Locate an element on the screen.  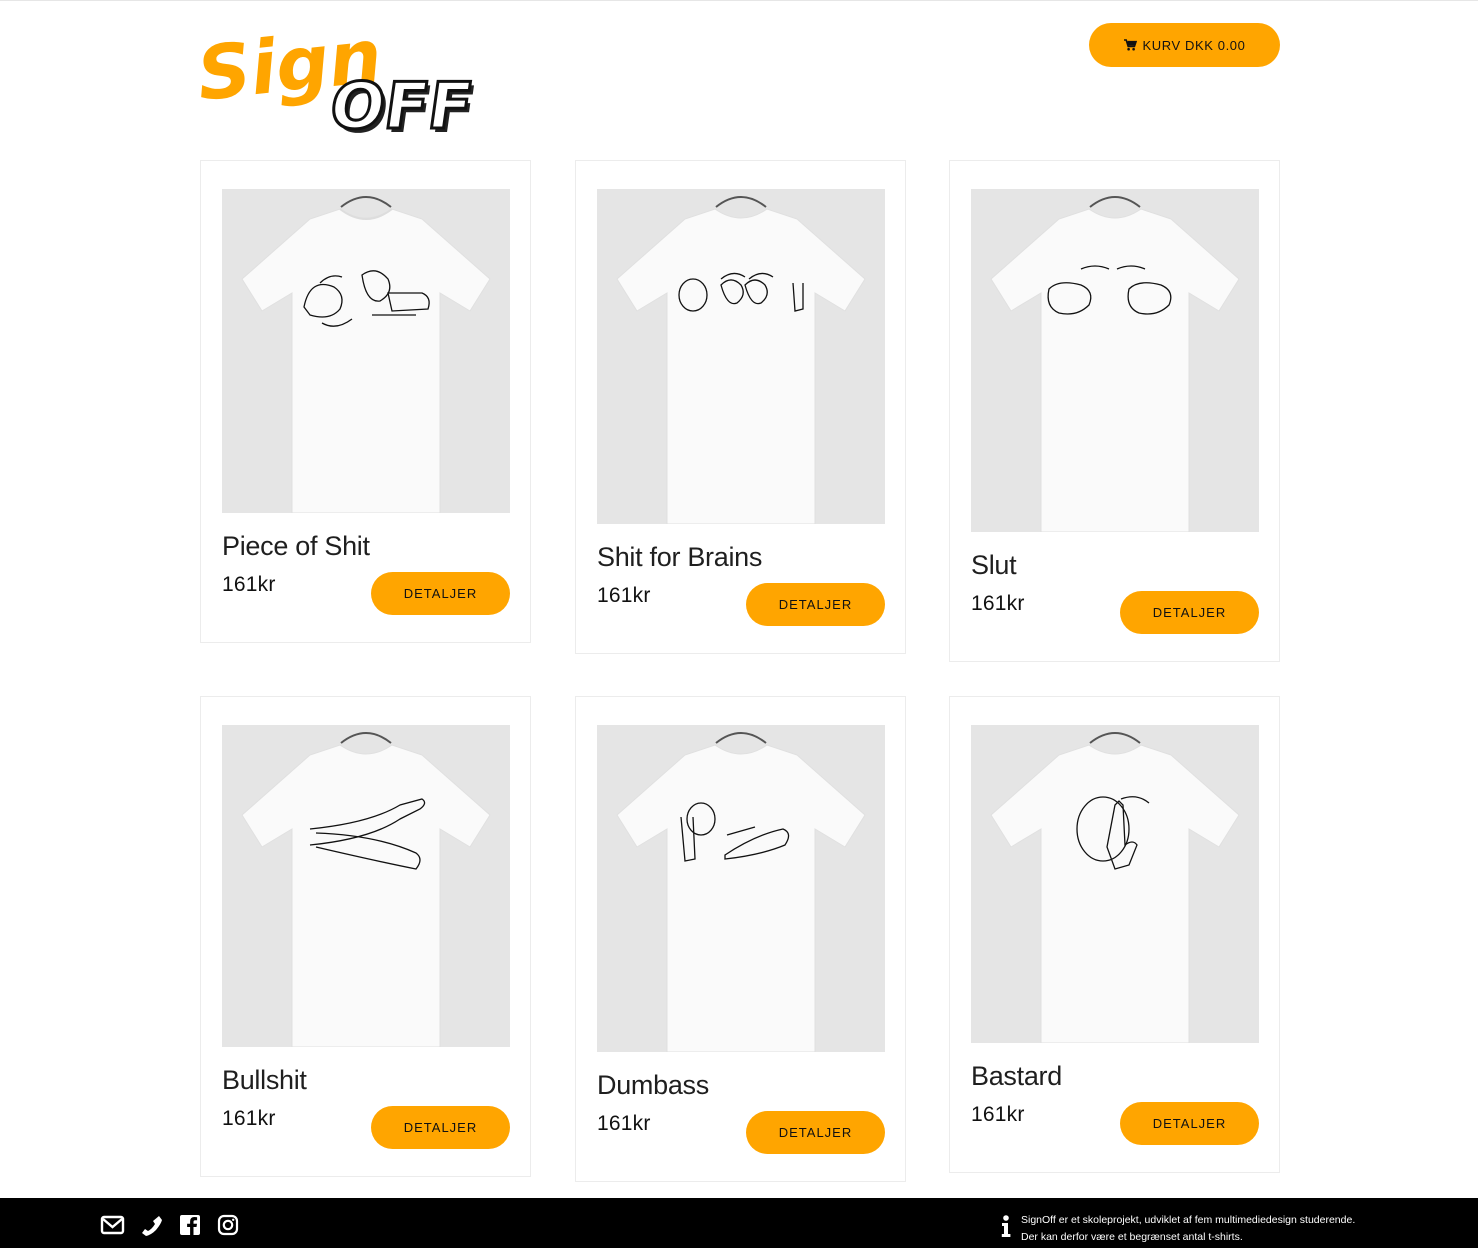
cart-button: KURV DKK 0.00 is located at coordinates (1184, 45).